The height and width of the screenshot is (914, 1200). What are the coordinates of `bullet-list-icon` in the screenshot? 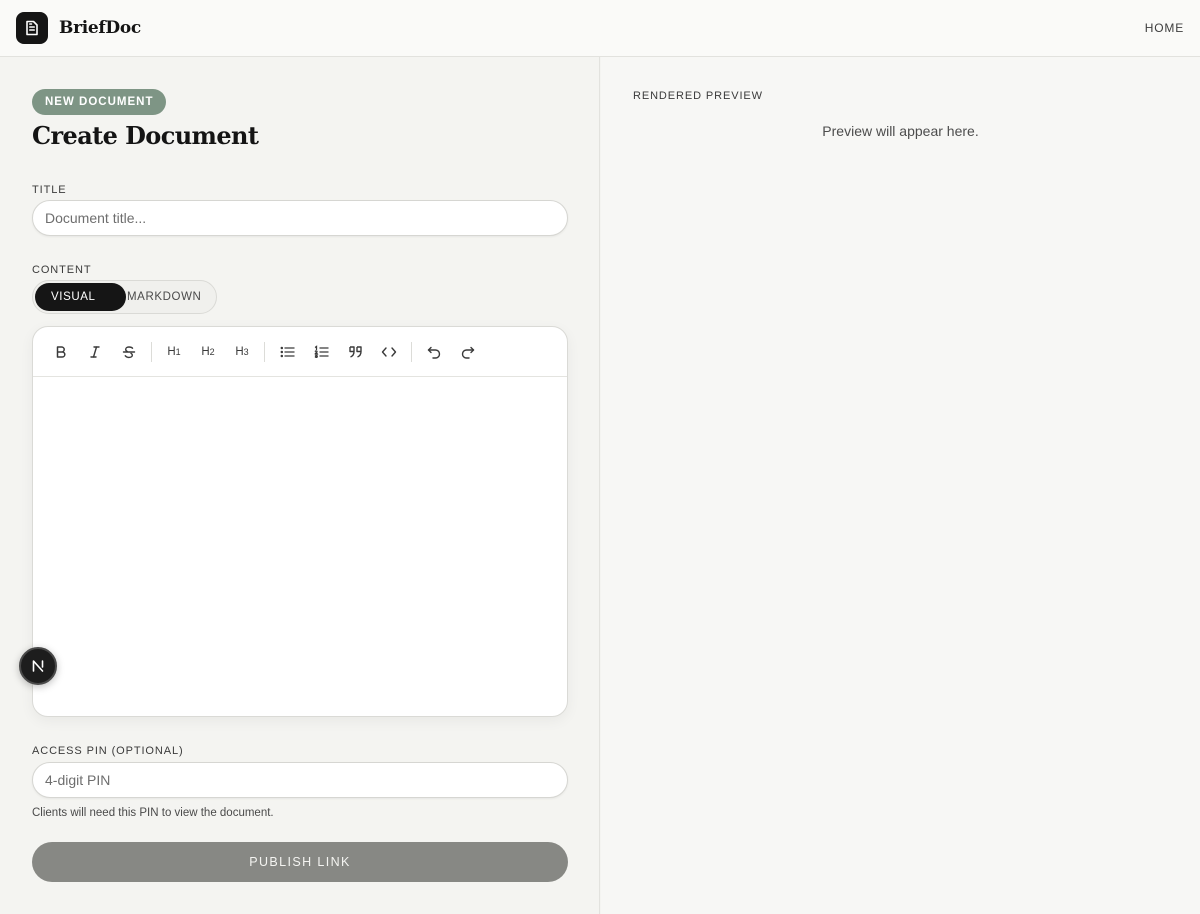 It's located at (287, 352).